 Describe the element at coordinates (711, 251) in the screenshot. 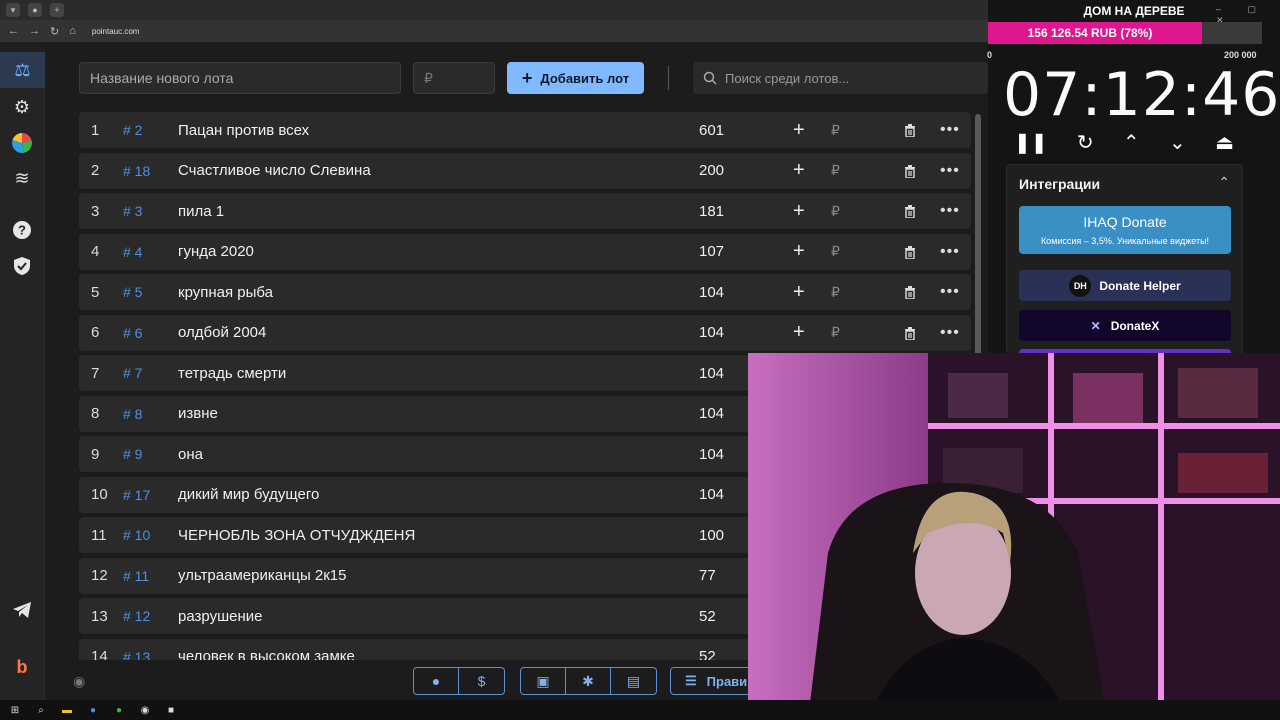

I see `lot-amount: 107` at that location.